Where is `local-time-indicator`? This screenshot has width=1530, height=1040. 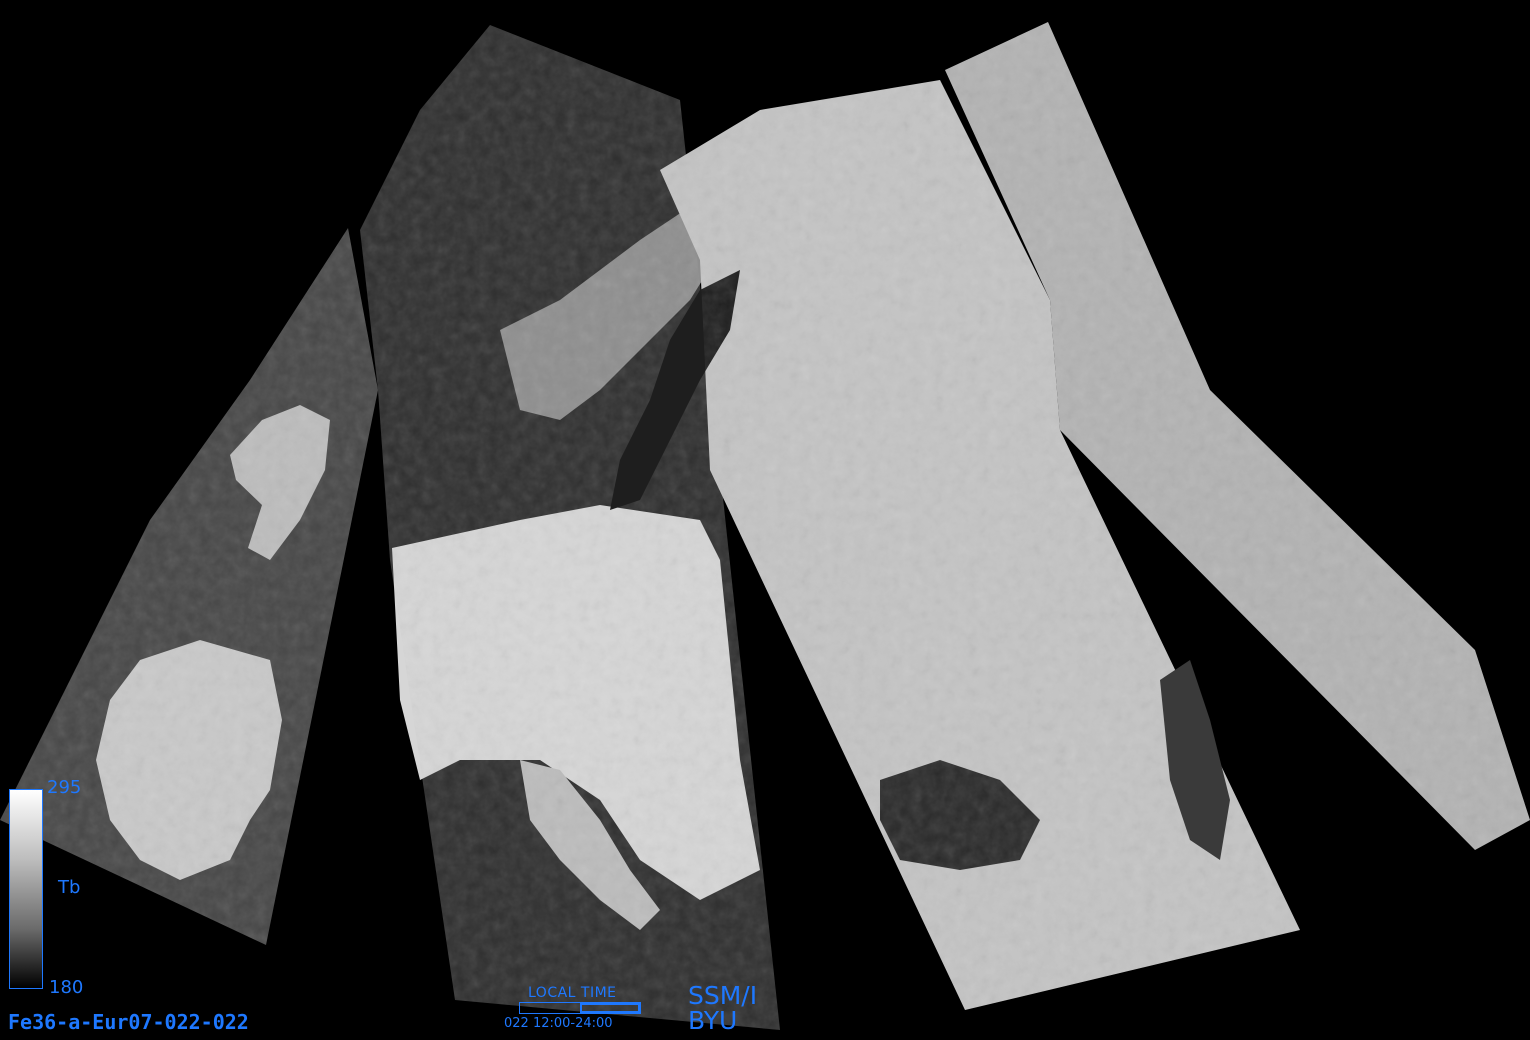 local-time-indicator is located at coordinates (580, 1008).